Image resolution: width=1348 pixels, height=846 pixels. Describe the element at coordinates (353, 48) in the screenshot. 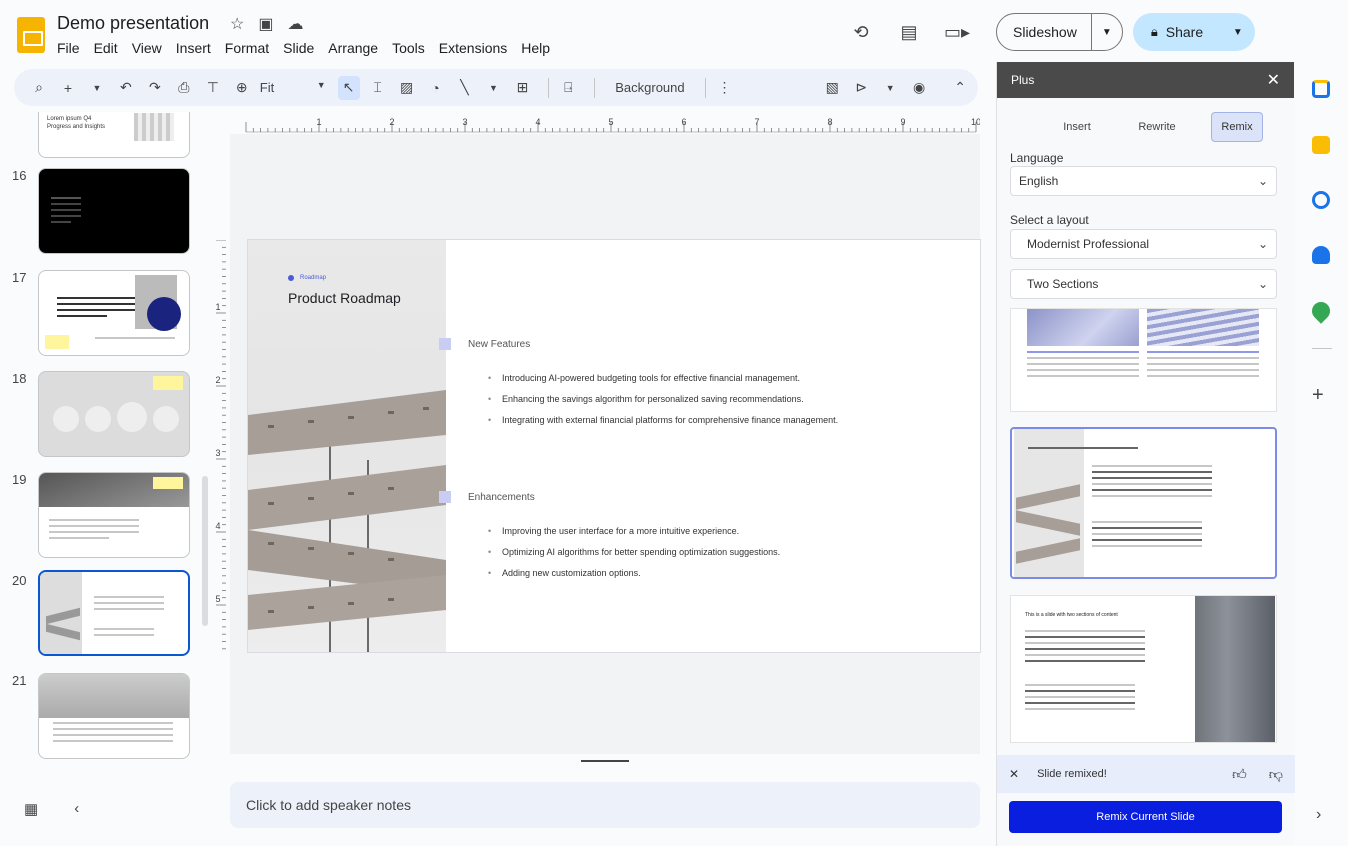

I see `menu-arrange: Arrange` at that location.